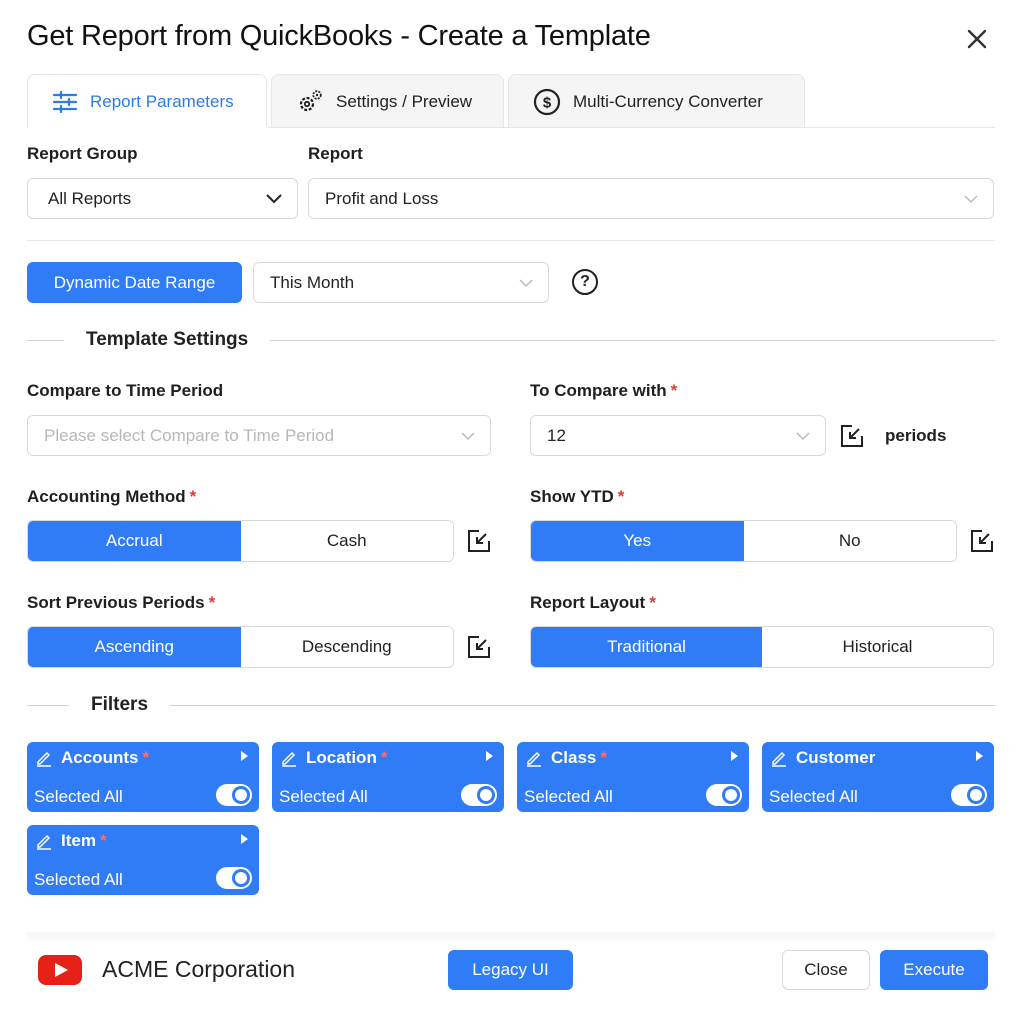  Describe the element at coordinates (125, 390) in the screenshot. I see `compare-time-period-label: Compare to Time Period` at that location.